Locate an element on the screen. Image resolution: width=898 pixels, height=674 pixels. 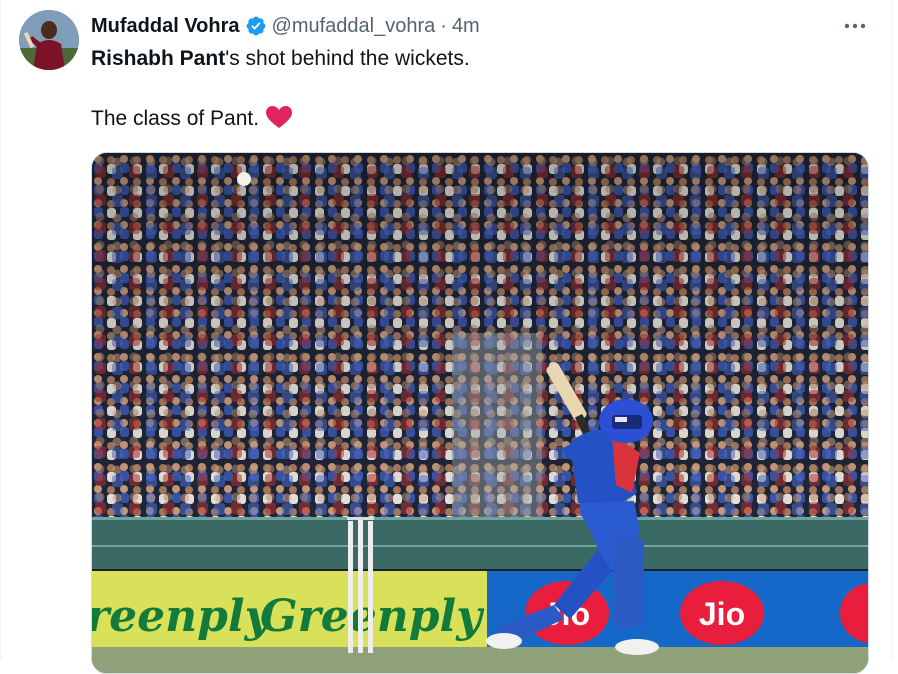
more-options-button is located at coordinates (855, 26).